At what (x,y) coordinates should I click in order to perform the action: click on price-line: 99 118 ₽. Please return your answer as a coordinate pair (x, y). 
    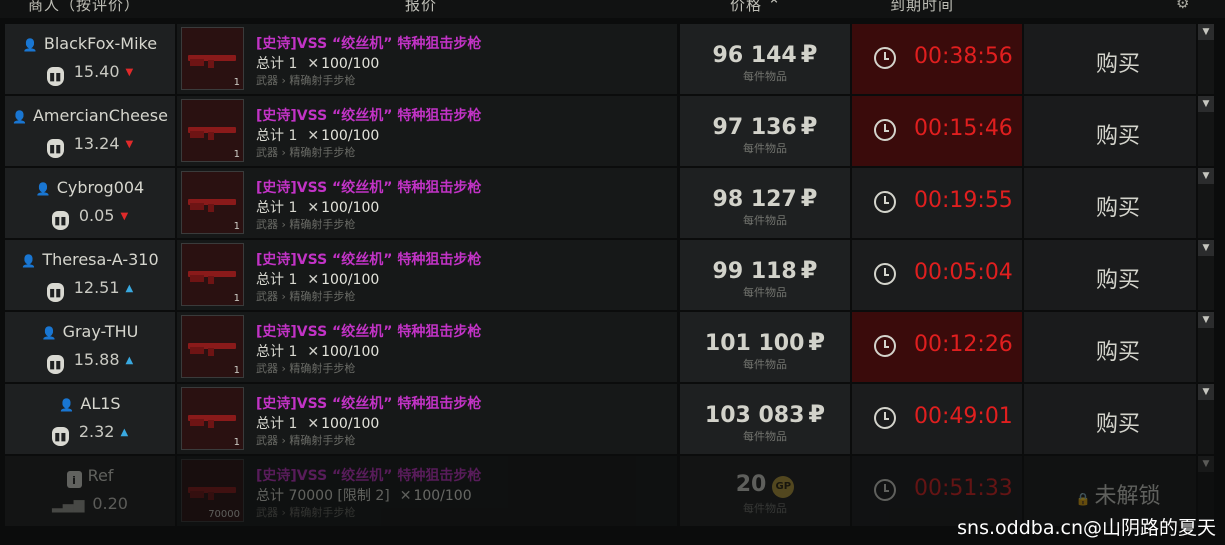
    Looking at the image, I should click on (765, 270).